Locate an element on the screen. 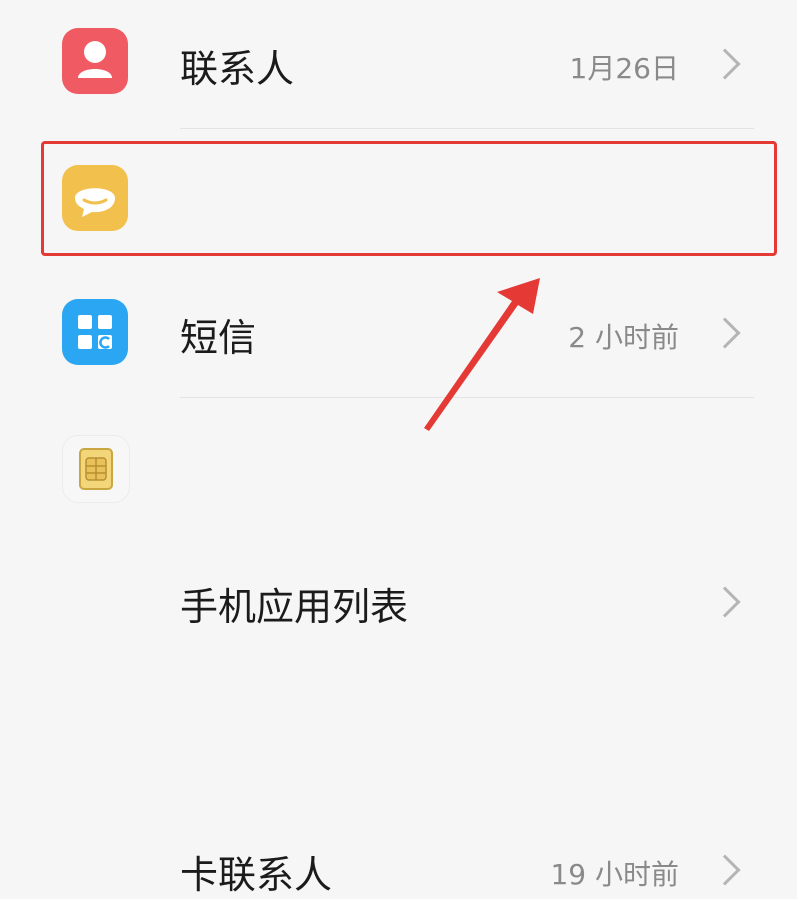 Image resolution: width=797 pixels, height=899 pixels. list-item-label: 卡联系人 is located at coordinates (256, 875).